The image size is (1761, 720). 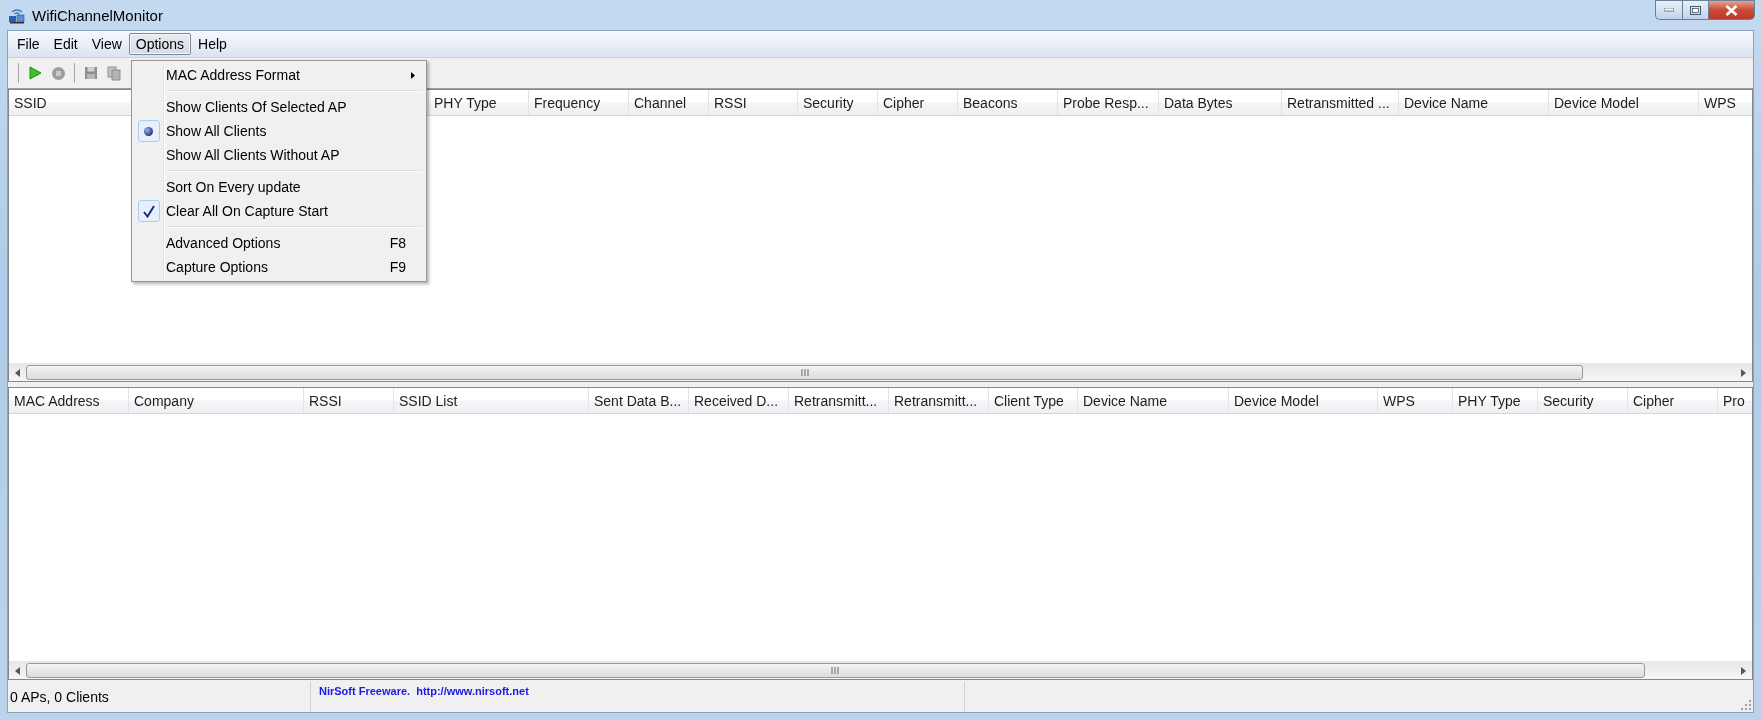 What do you see at coordinates (279, 107) in the screenshot?
I see `menu-item: Show Clients Of Selected AP` at bounding box center [279, 107].